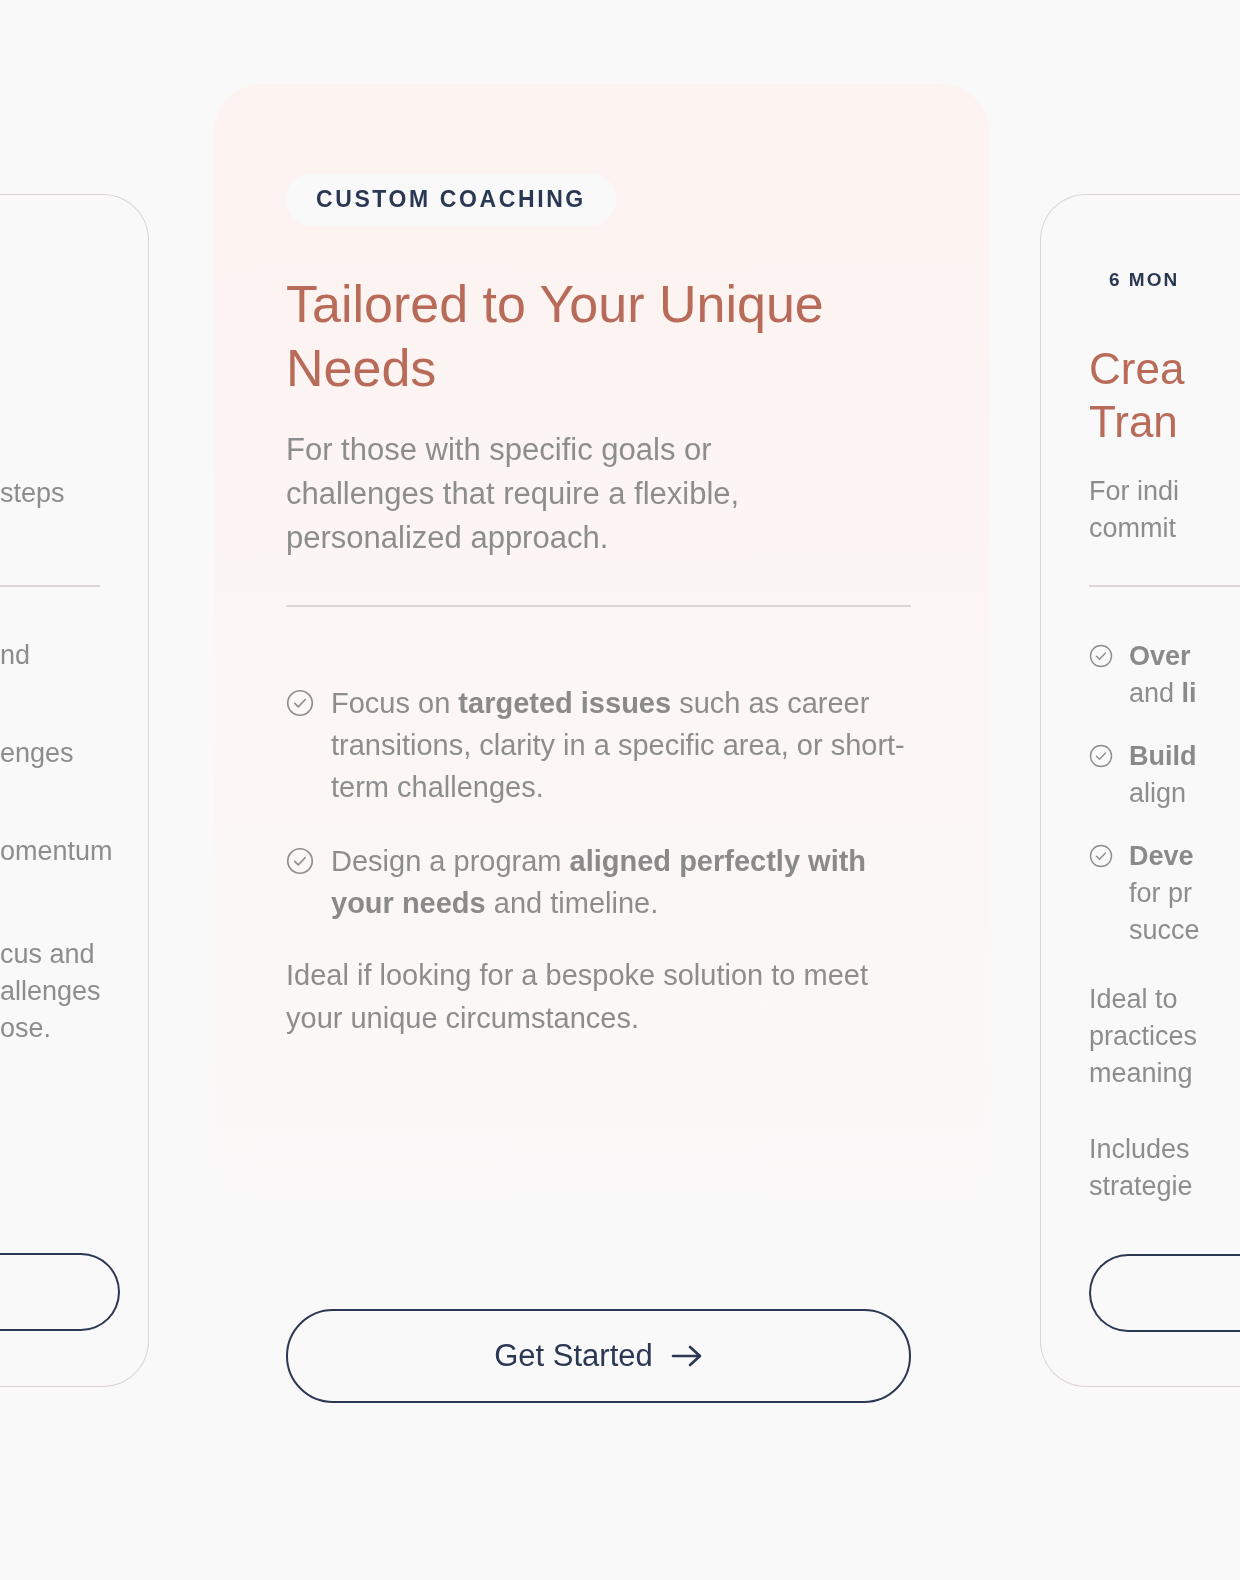  I want to click on card-title: Tran, so click(1134, 422).